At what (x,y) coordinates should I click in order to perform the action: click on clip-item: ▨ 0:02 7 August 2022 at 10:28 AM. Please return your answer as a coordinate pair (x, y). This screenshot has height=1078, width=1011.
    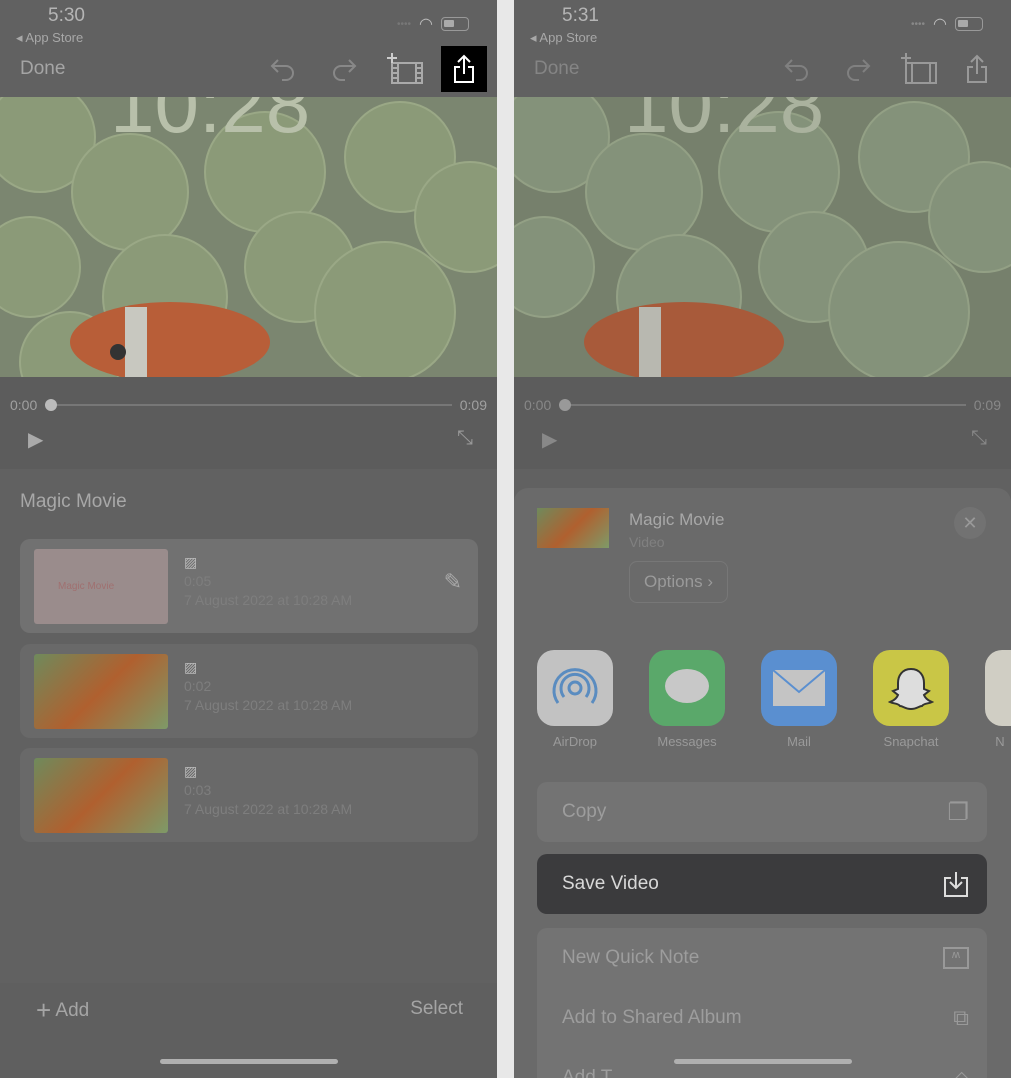
    Looking at the image, I should click on (249, 691).